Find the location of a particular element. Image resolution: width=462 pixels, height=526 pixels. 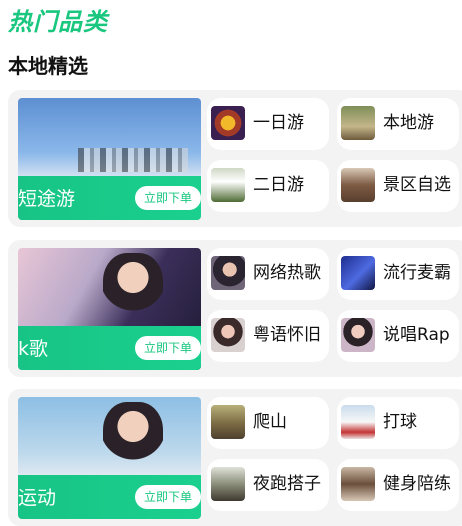

subcategory-ball-games: 打球 is located at coordinates (398, 423).